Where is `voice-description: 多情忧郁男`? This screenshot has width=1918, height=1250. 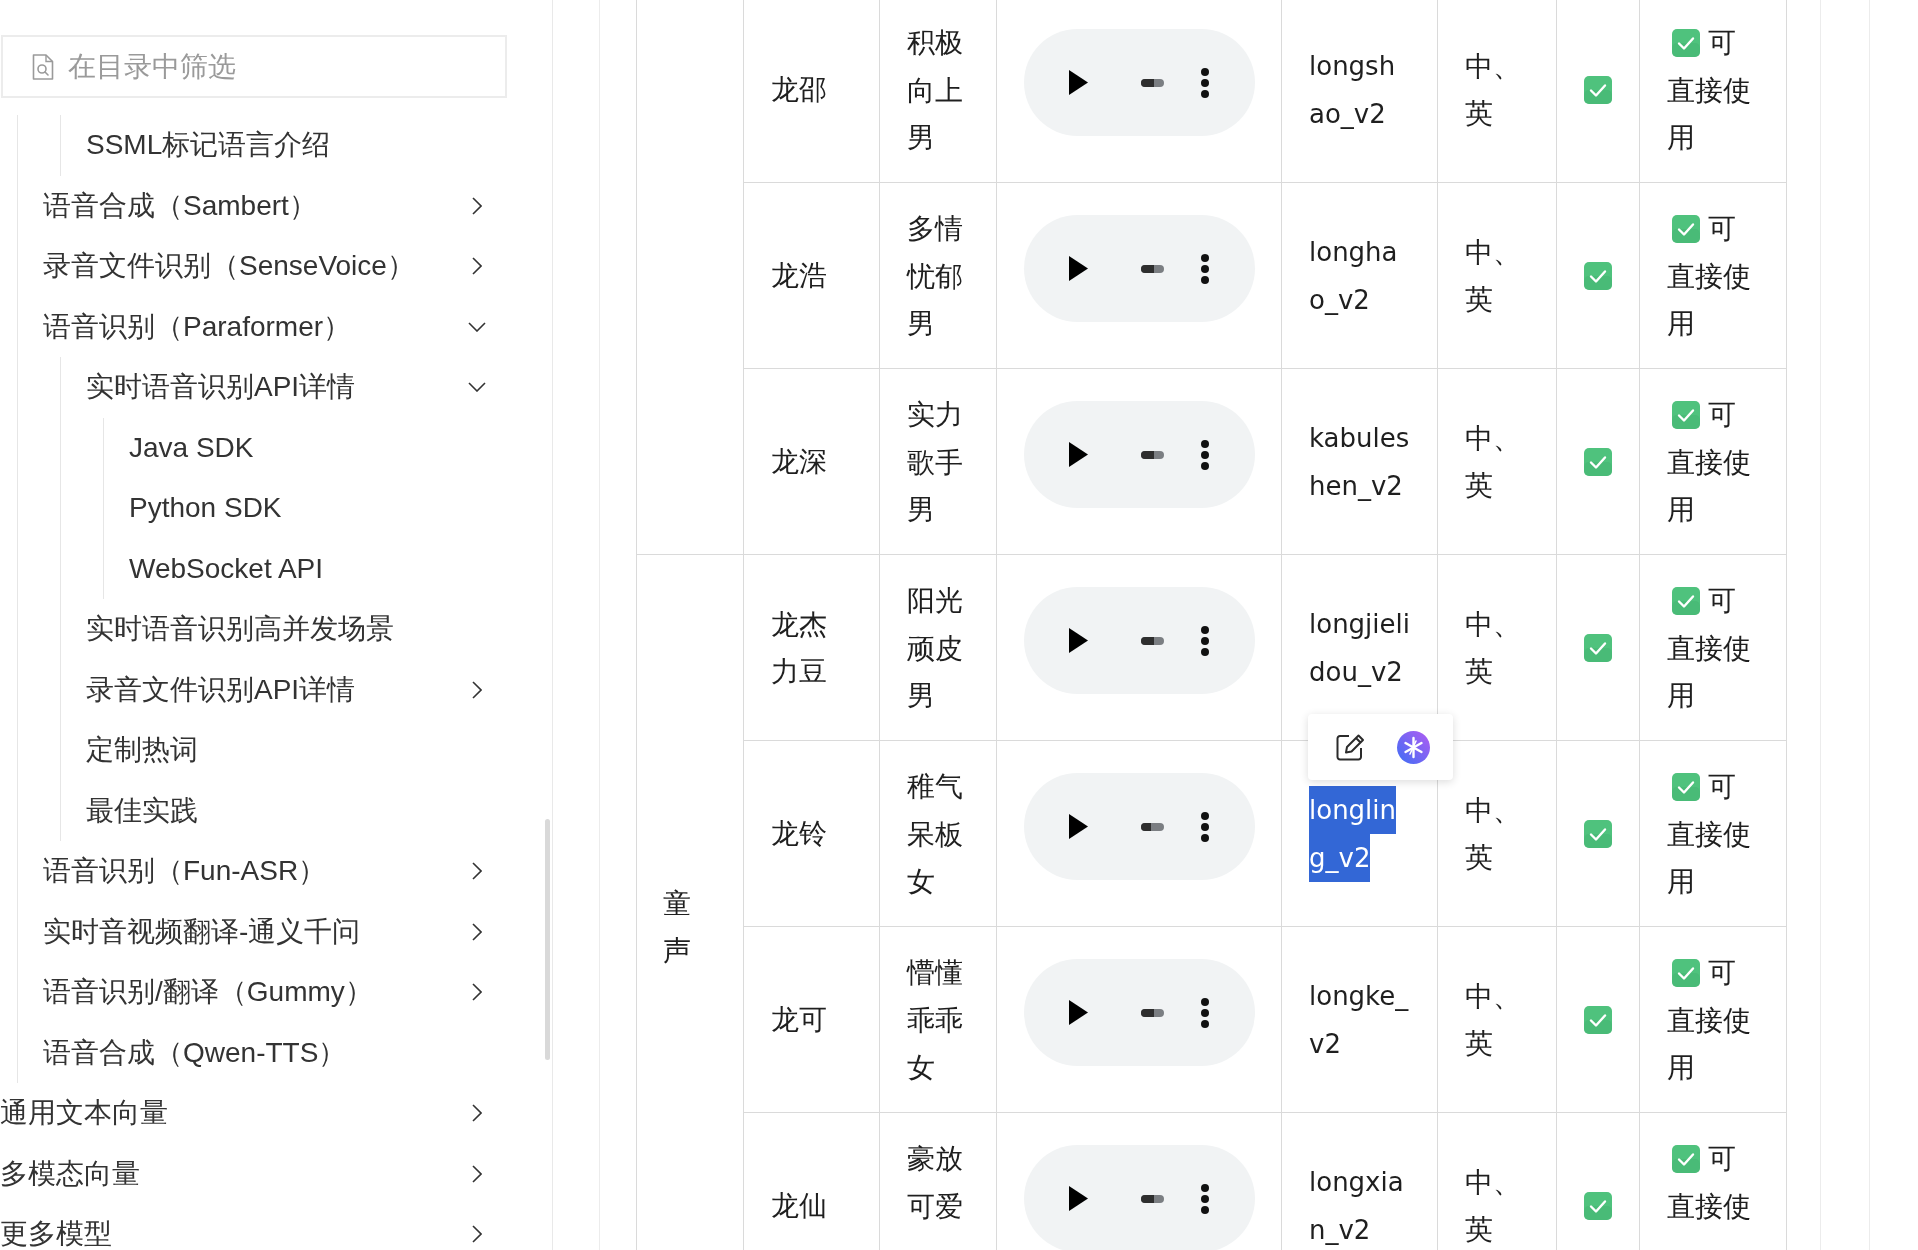 voice-description: 多情忧郁男 is located at coordinates (935, 276).